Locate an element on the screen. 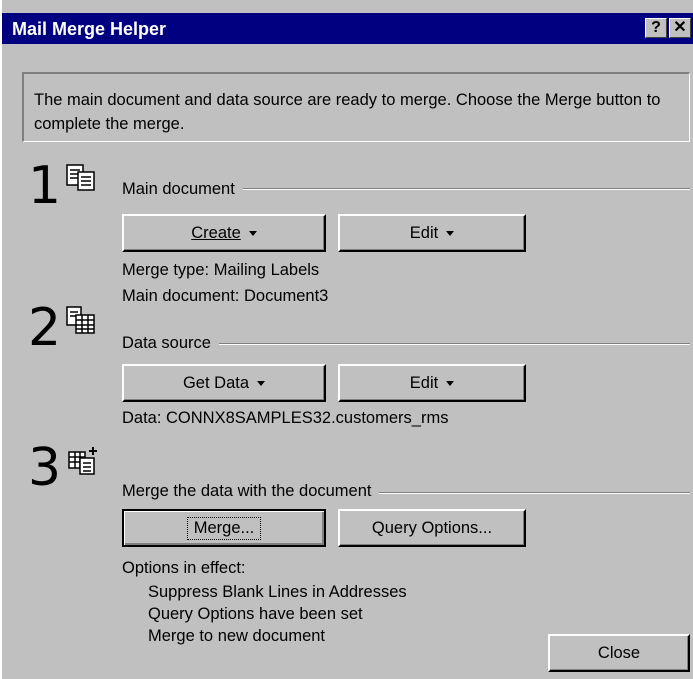  data-source-icon is located at coordinates (80, 320).